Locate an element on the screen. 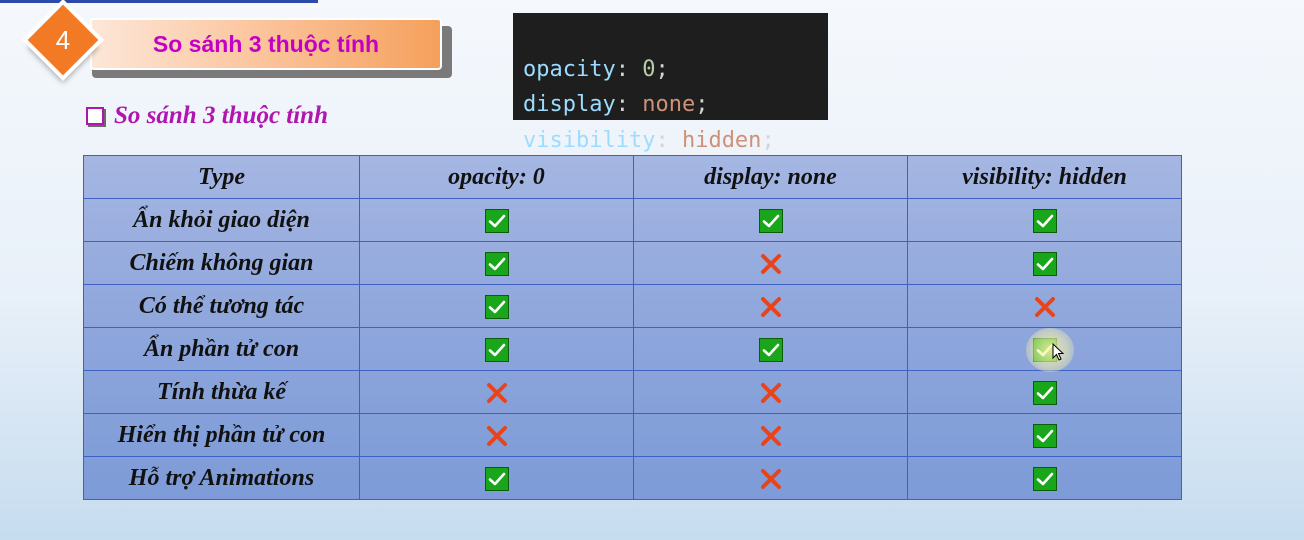 This screenshot has width=1304, height=540. header-type: Type is located at coordinates (221, 177).